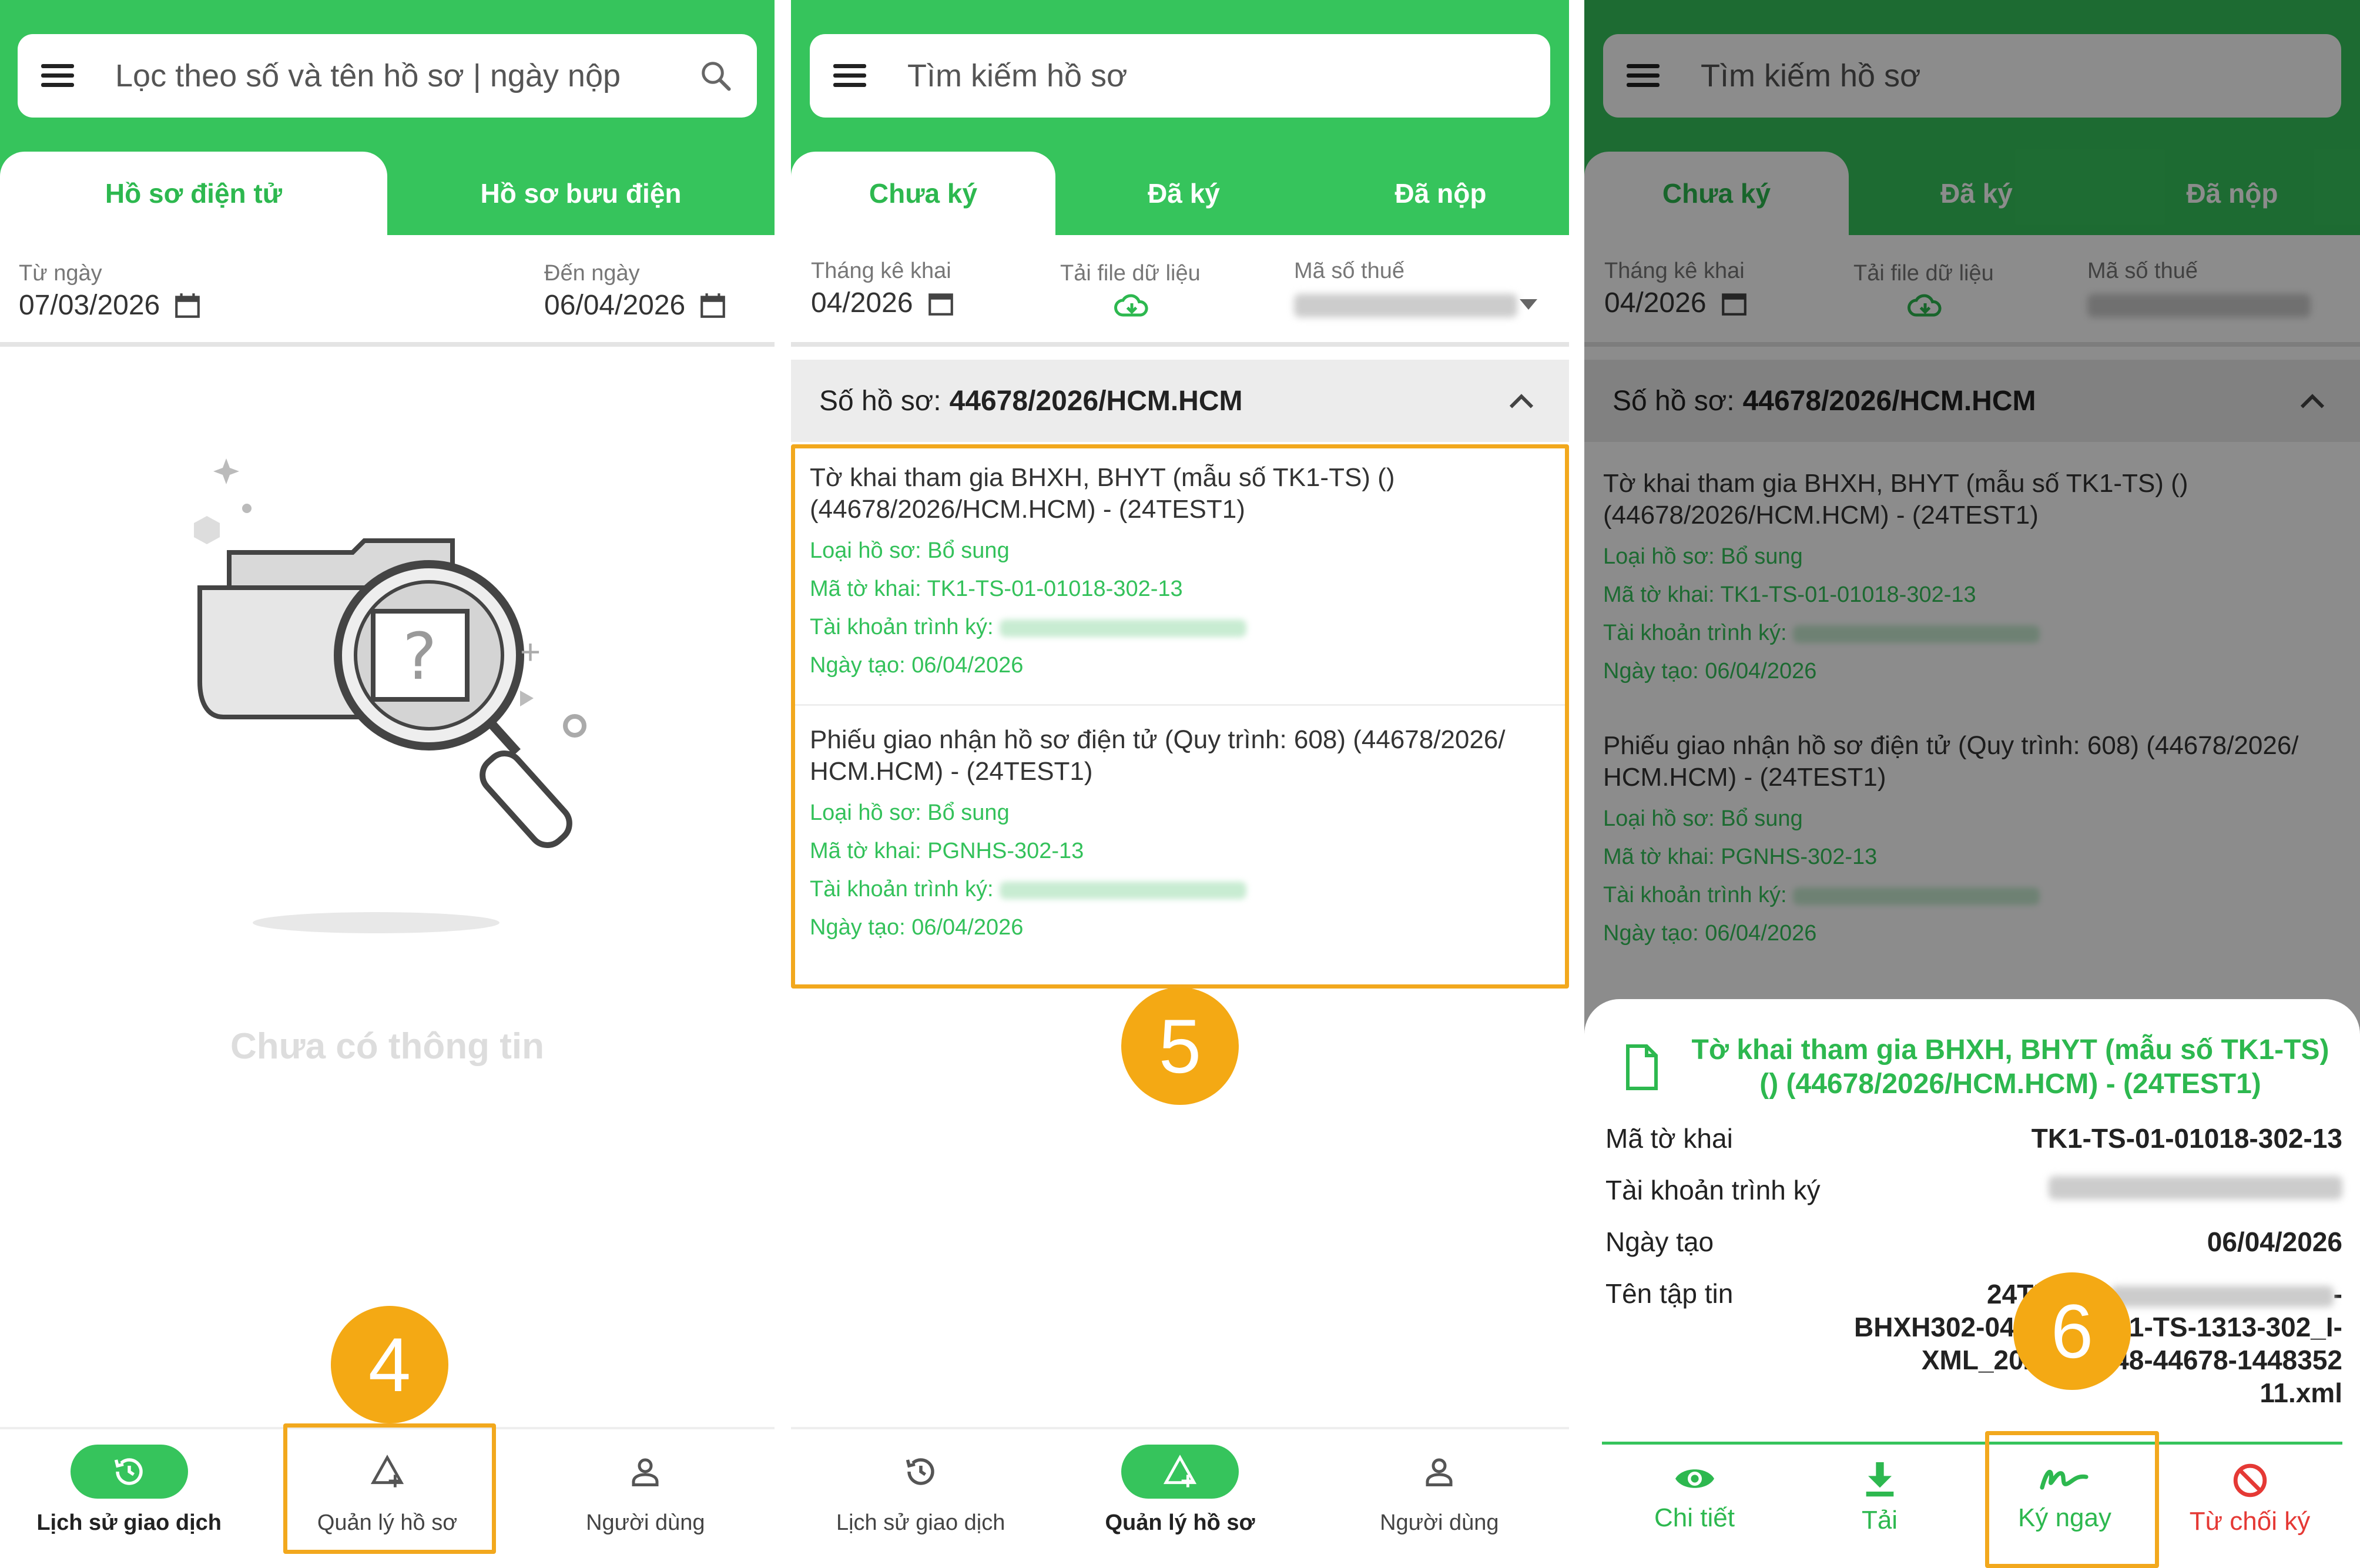 Image resolution: width=2360 pixels, height=1568 pixels. I want to click on created-value: 06/04/2026, so click(2274, 1242).